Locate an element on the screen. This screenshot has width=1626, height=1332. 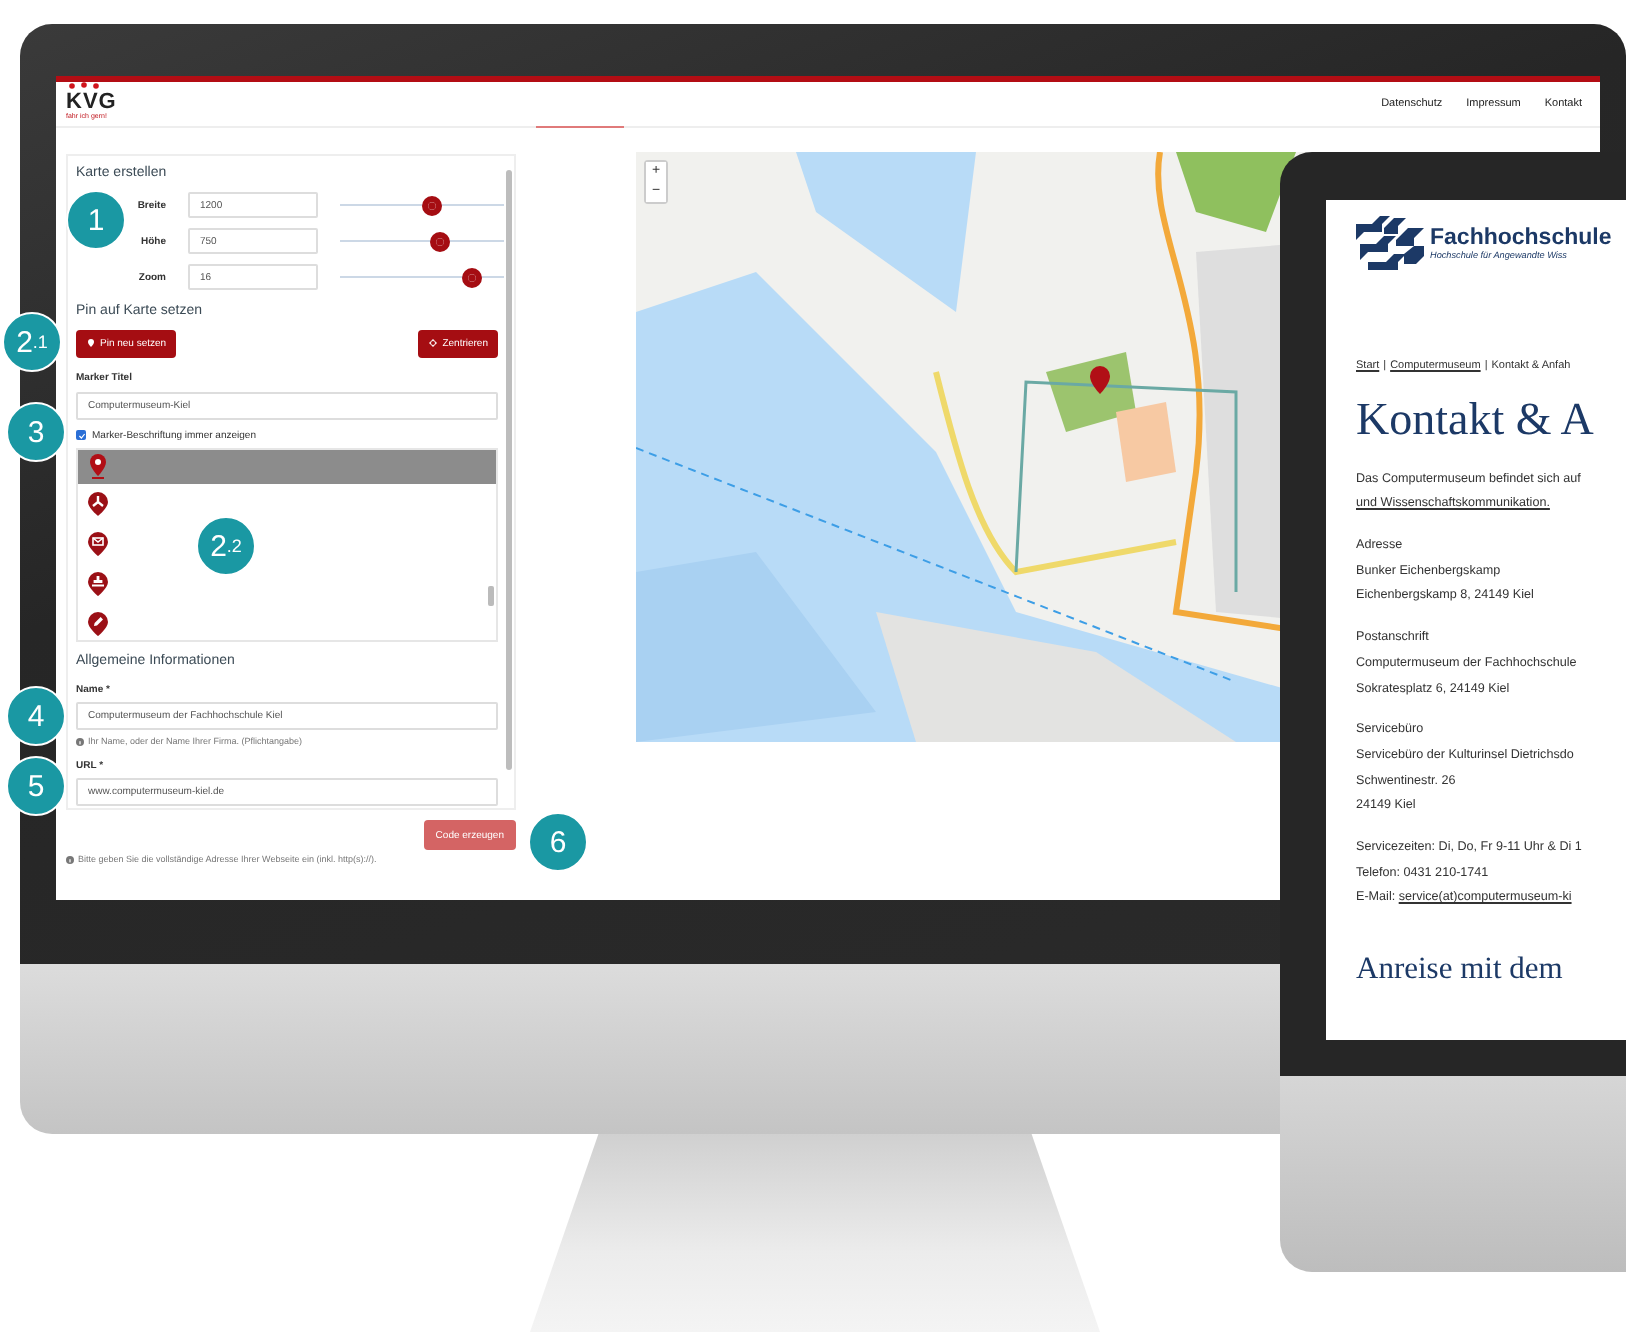
monument-icon is located at coordinates (98, 583).